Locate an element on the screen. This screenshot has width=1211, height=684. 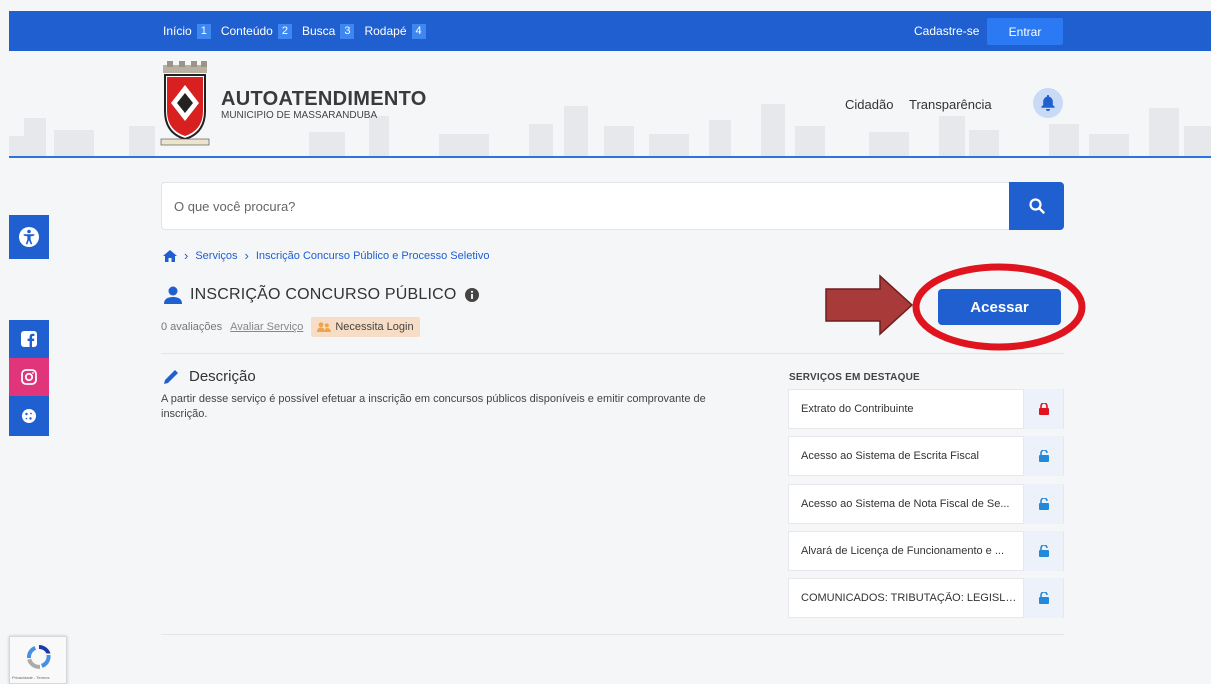
search-icon is located at coordinates (1036, 206).